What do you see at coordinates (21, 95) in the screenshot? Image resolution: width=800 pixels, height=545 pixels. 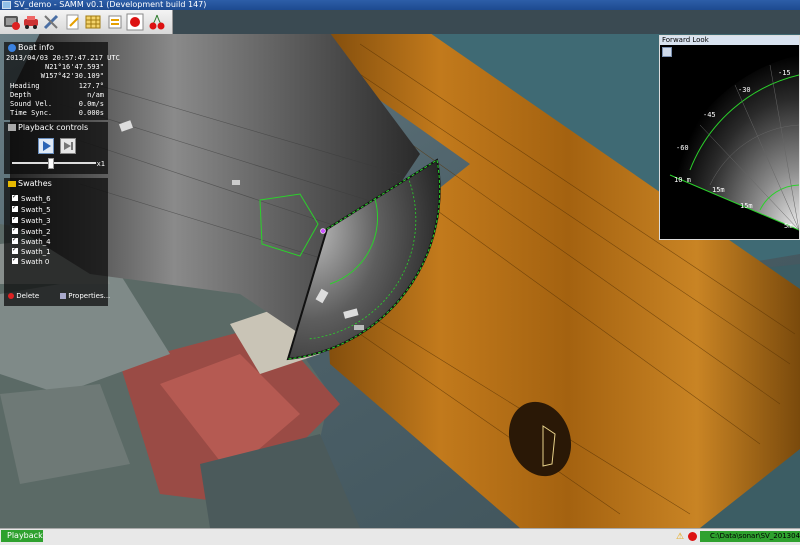 I see `depth-label: Depth` at bounding box center [21, 95].